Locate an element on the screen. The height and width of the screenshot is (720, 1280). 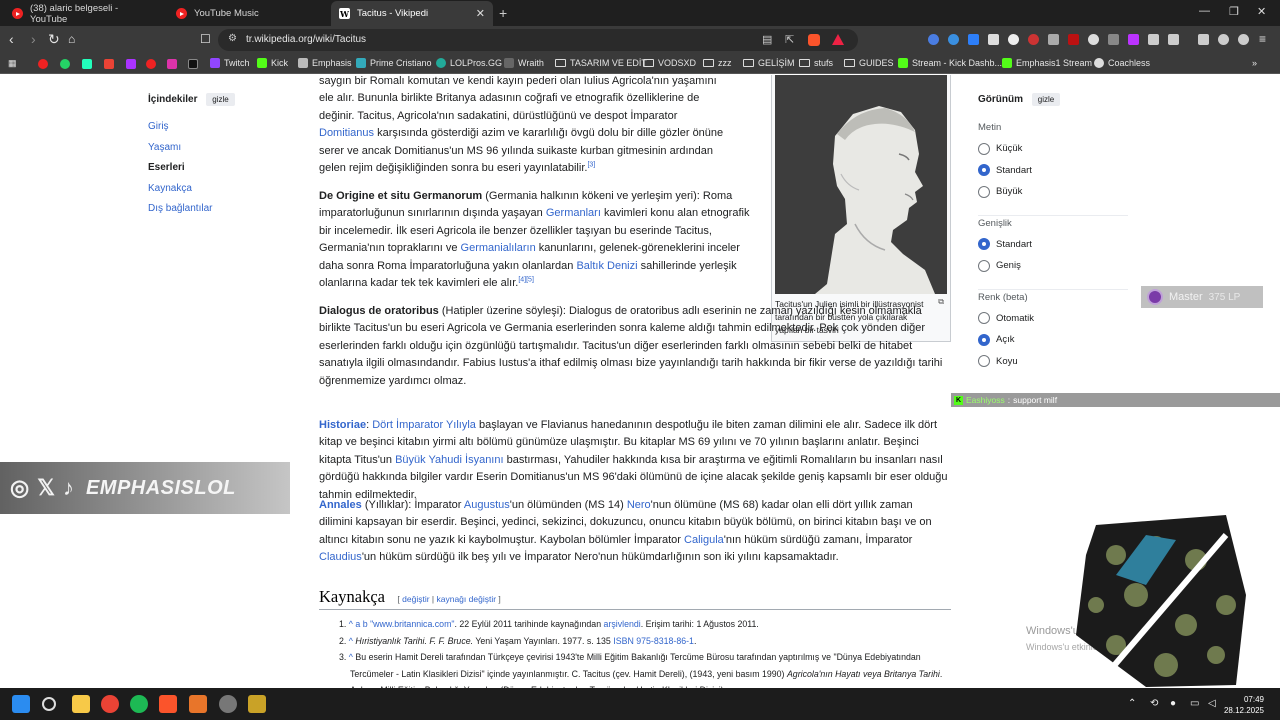
link-archived: arşivlendi is located at coordinates (622, 624).